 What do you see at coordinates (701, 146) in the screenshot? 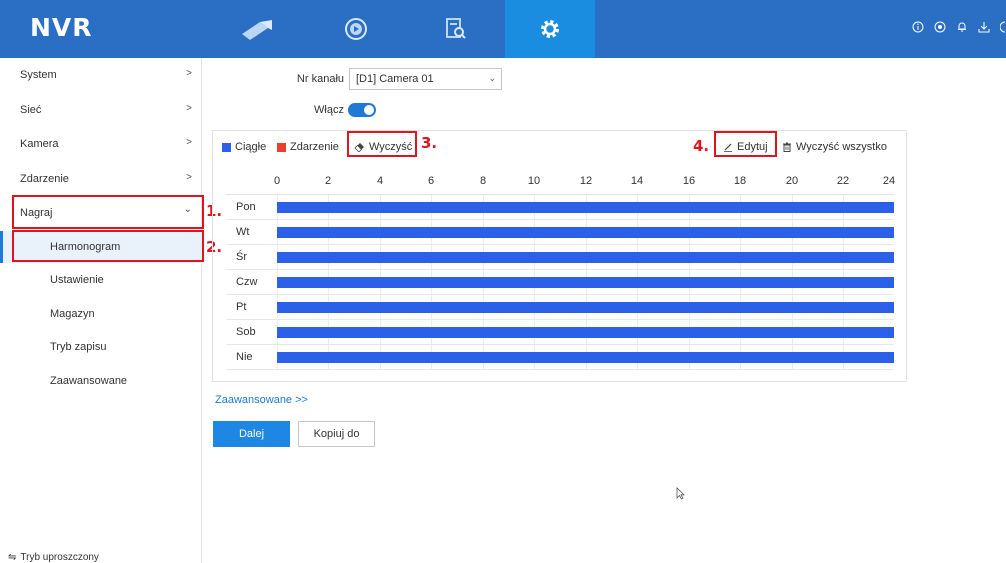
I see `annotation-label-4: 4.` at bounding box center [701, 146].